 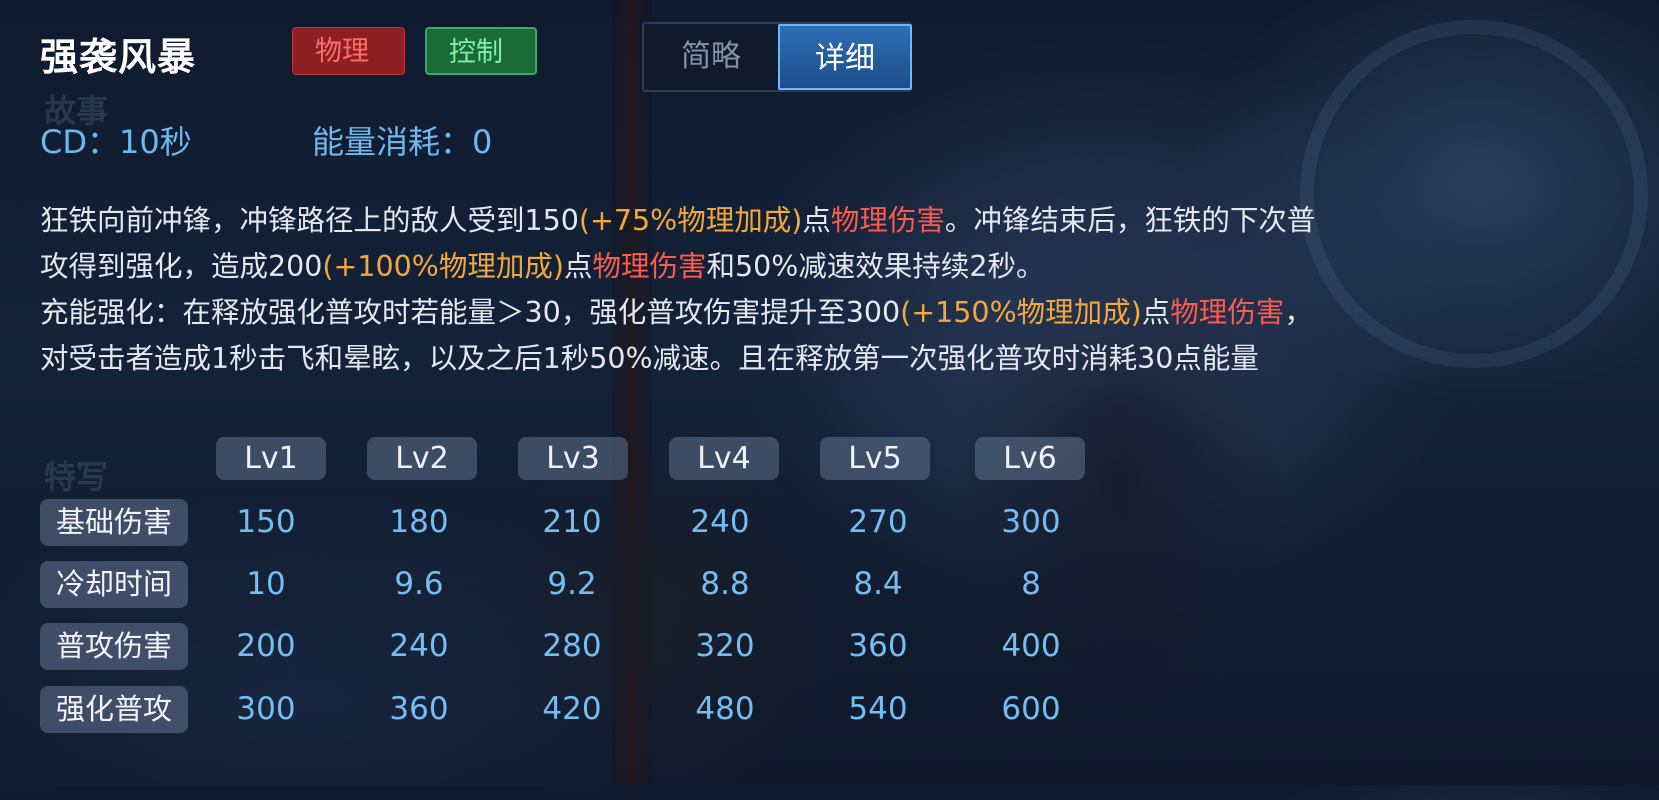 What do you see at coordinates (114, 584) in the screenshot?
I see `row-label-cooldown: 冷却时间` at bounding box center [114, 584].